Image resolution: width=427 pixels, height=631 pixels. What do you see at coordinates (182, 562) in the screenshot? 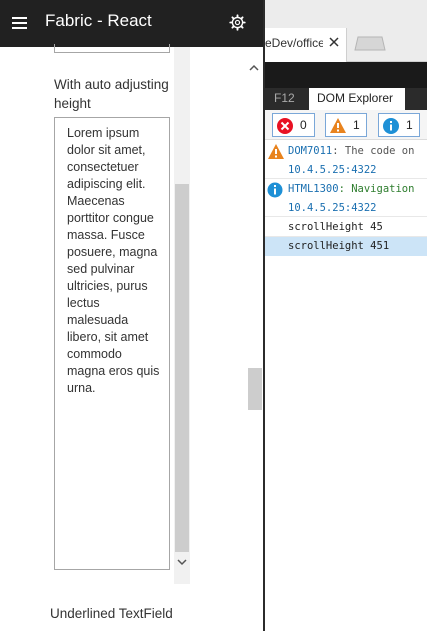
I see `scroll-down-arrow-icon` at bounding box center [182, 562].